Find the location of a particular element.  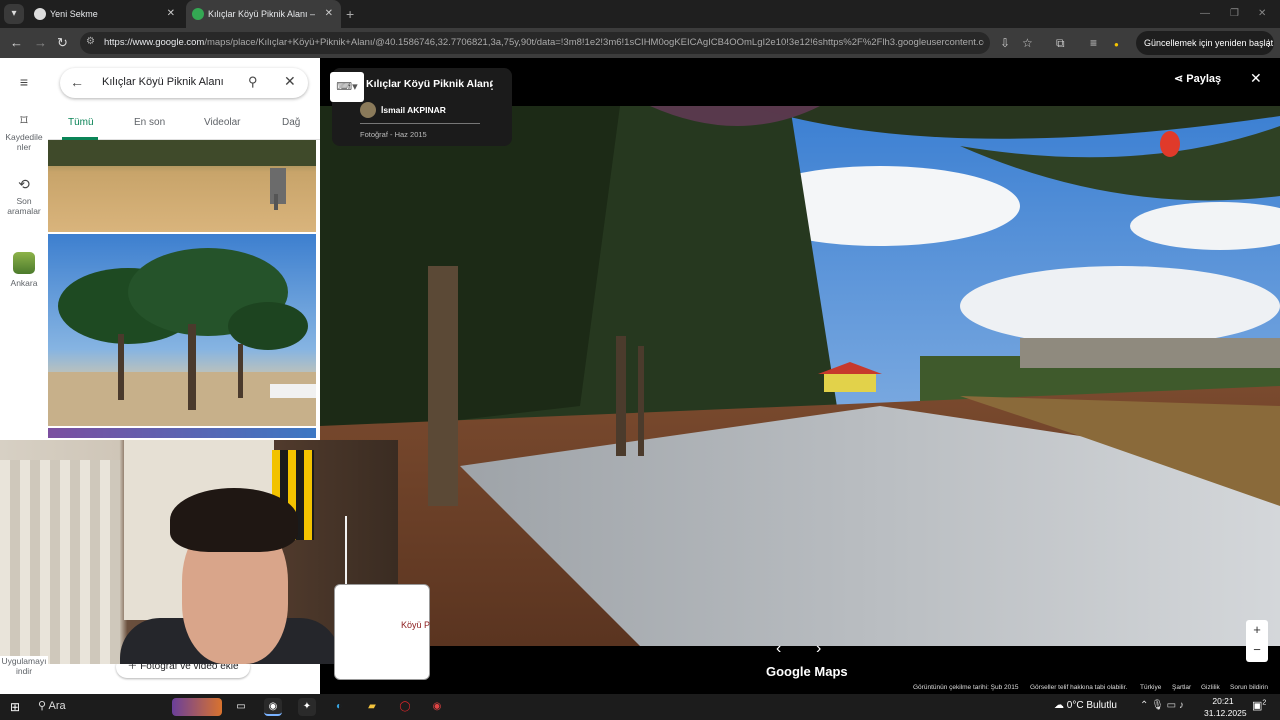

place-thumbnail is located at coordinates (24, 263).